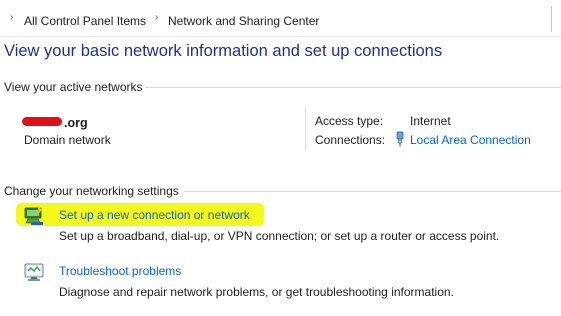 This screenshot has height=316, width=561. What do you see at coordinates (470, 140) in the screenshot?
I see `local-area-connection-link: Local Area Connection` at bounding box center [470, 140].